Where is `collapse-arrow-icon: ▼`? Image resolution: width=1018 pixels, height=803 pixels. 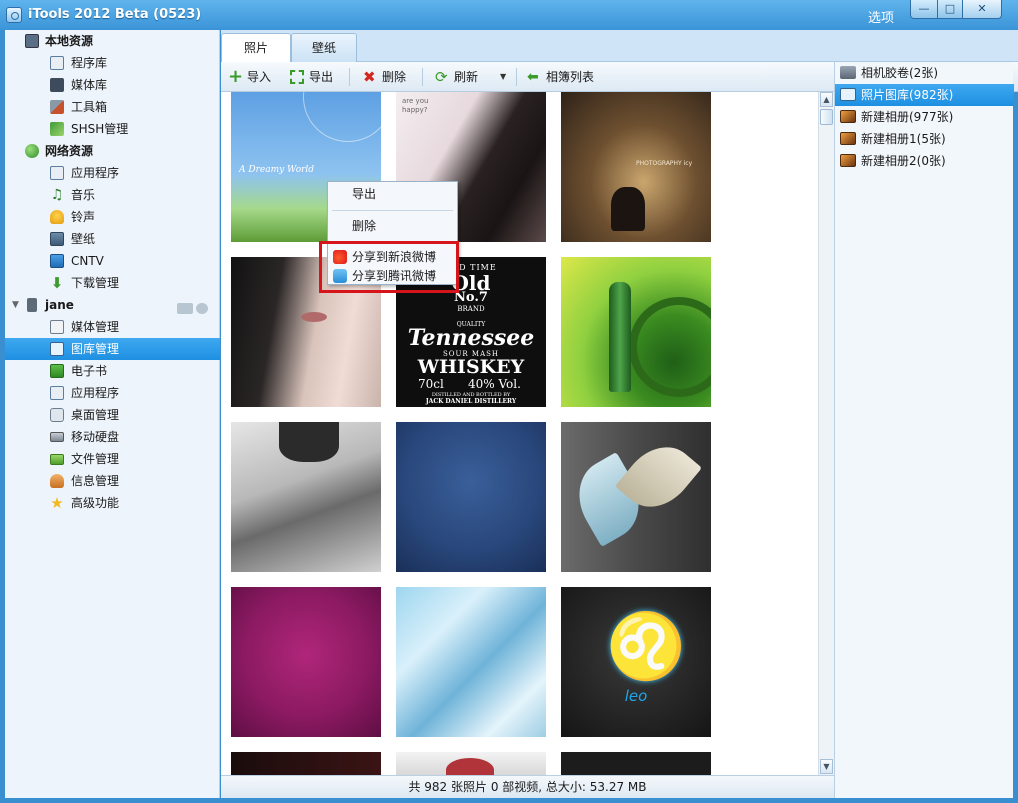 collapse-arrow-icon: ▼ is located at coordinates (15, 305).